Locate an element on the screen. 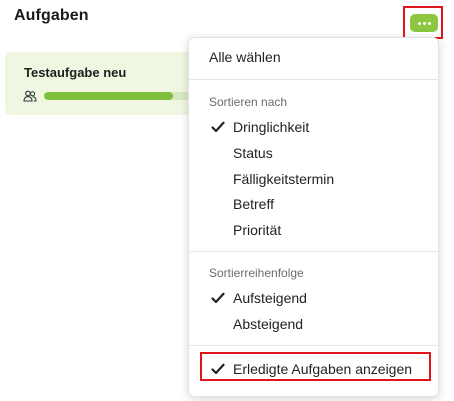 Image resolution: width=454 pixels, height=401 pixels. sort-option-betreff: Betreff is located at coordinates (313, 204).